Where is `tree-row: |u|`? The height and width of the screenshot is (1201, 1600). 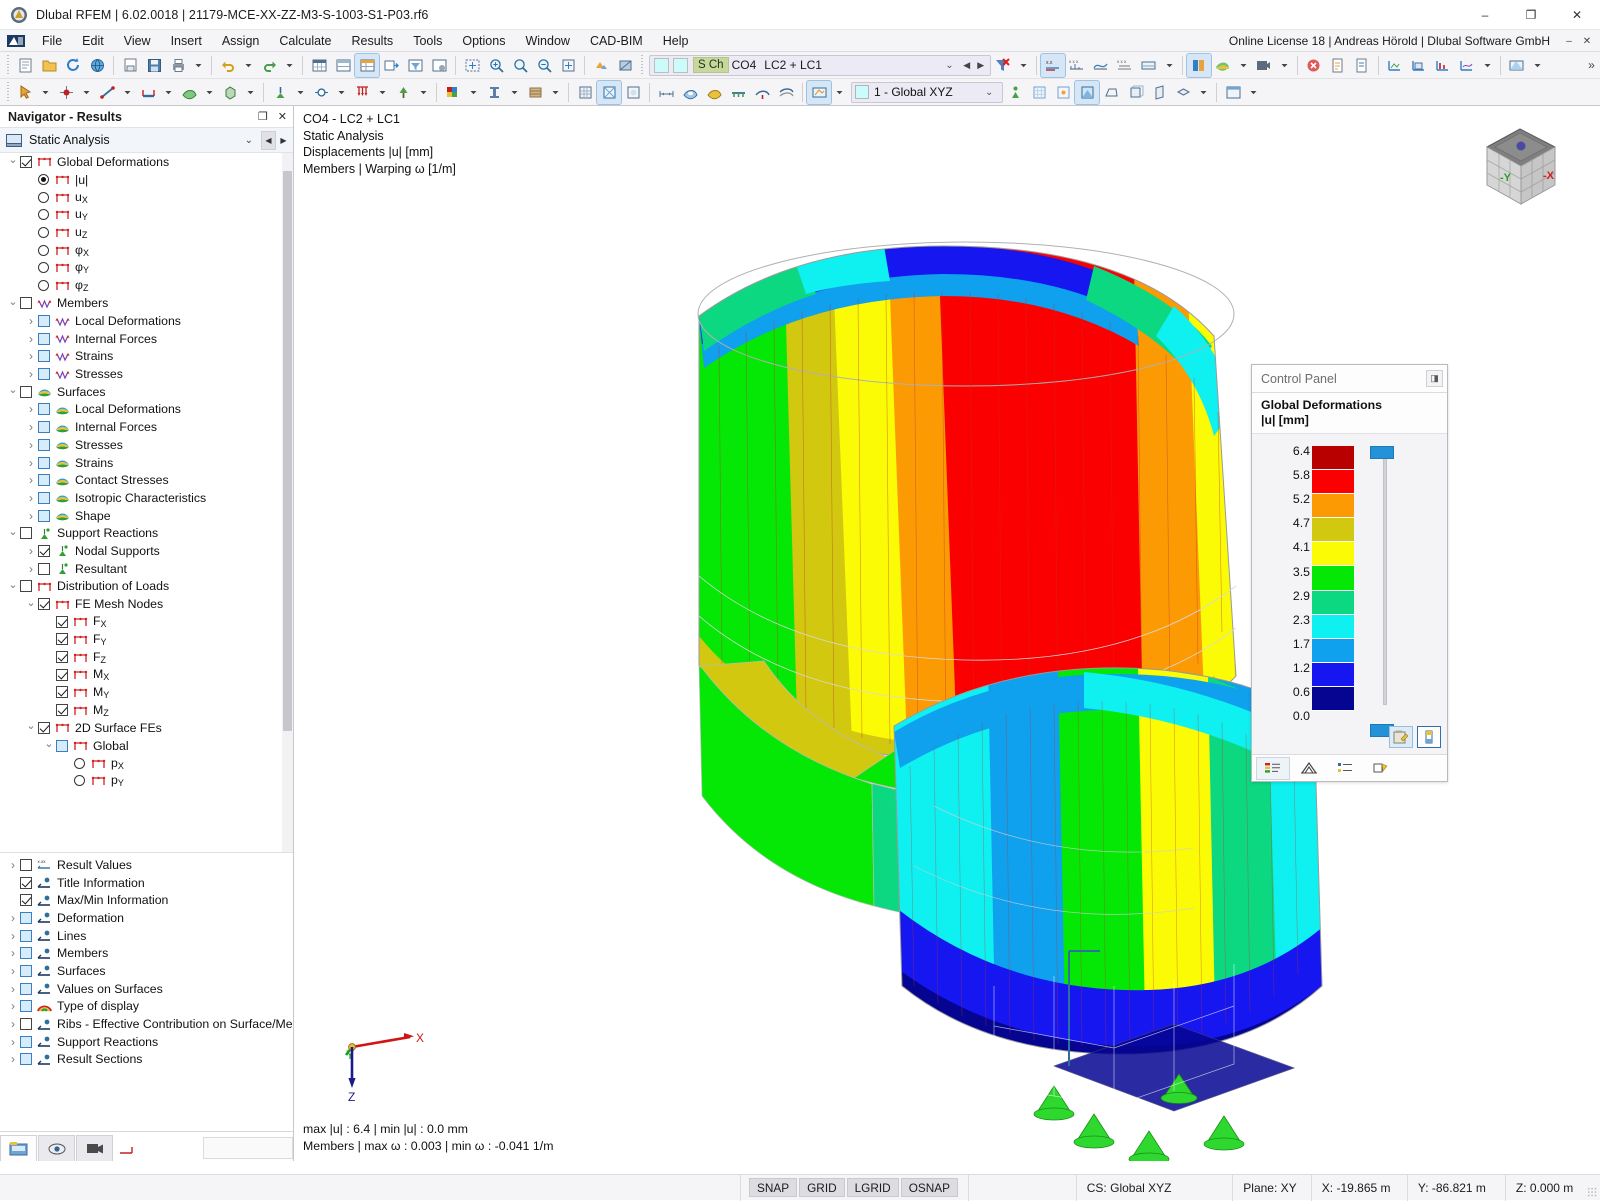 tree-row: |u| is located at coordinates (146, 180).